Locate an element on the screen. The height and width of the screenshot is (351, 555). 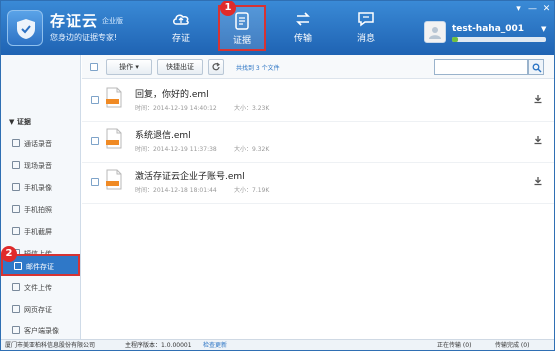
file-name: 回复，你好的.eml is located at coordinates (172, 93).